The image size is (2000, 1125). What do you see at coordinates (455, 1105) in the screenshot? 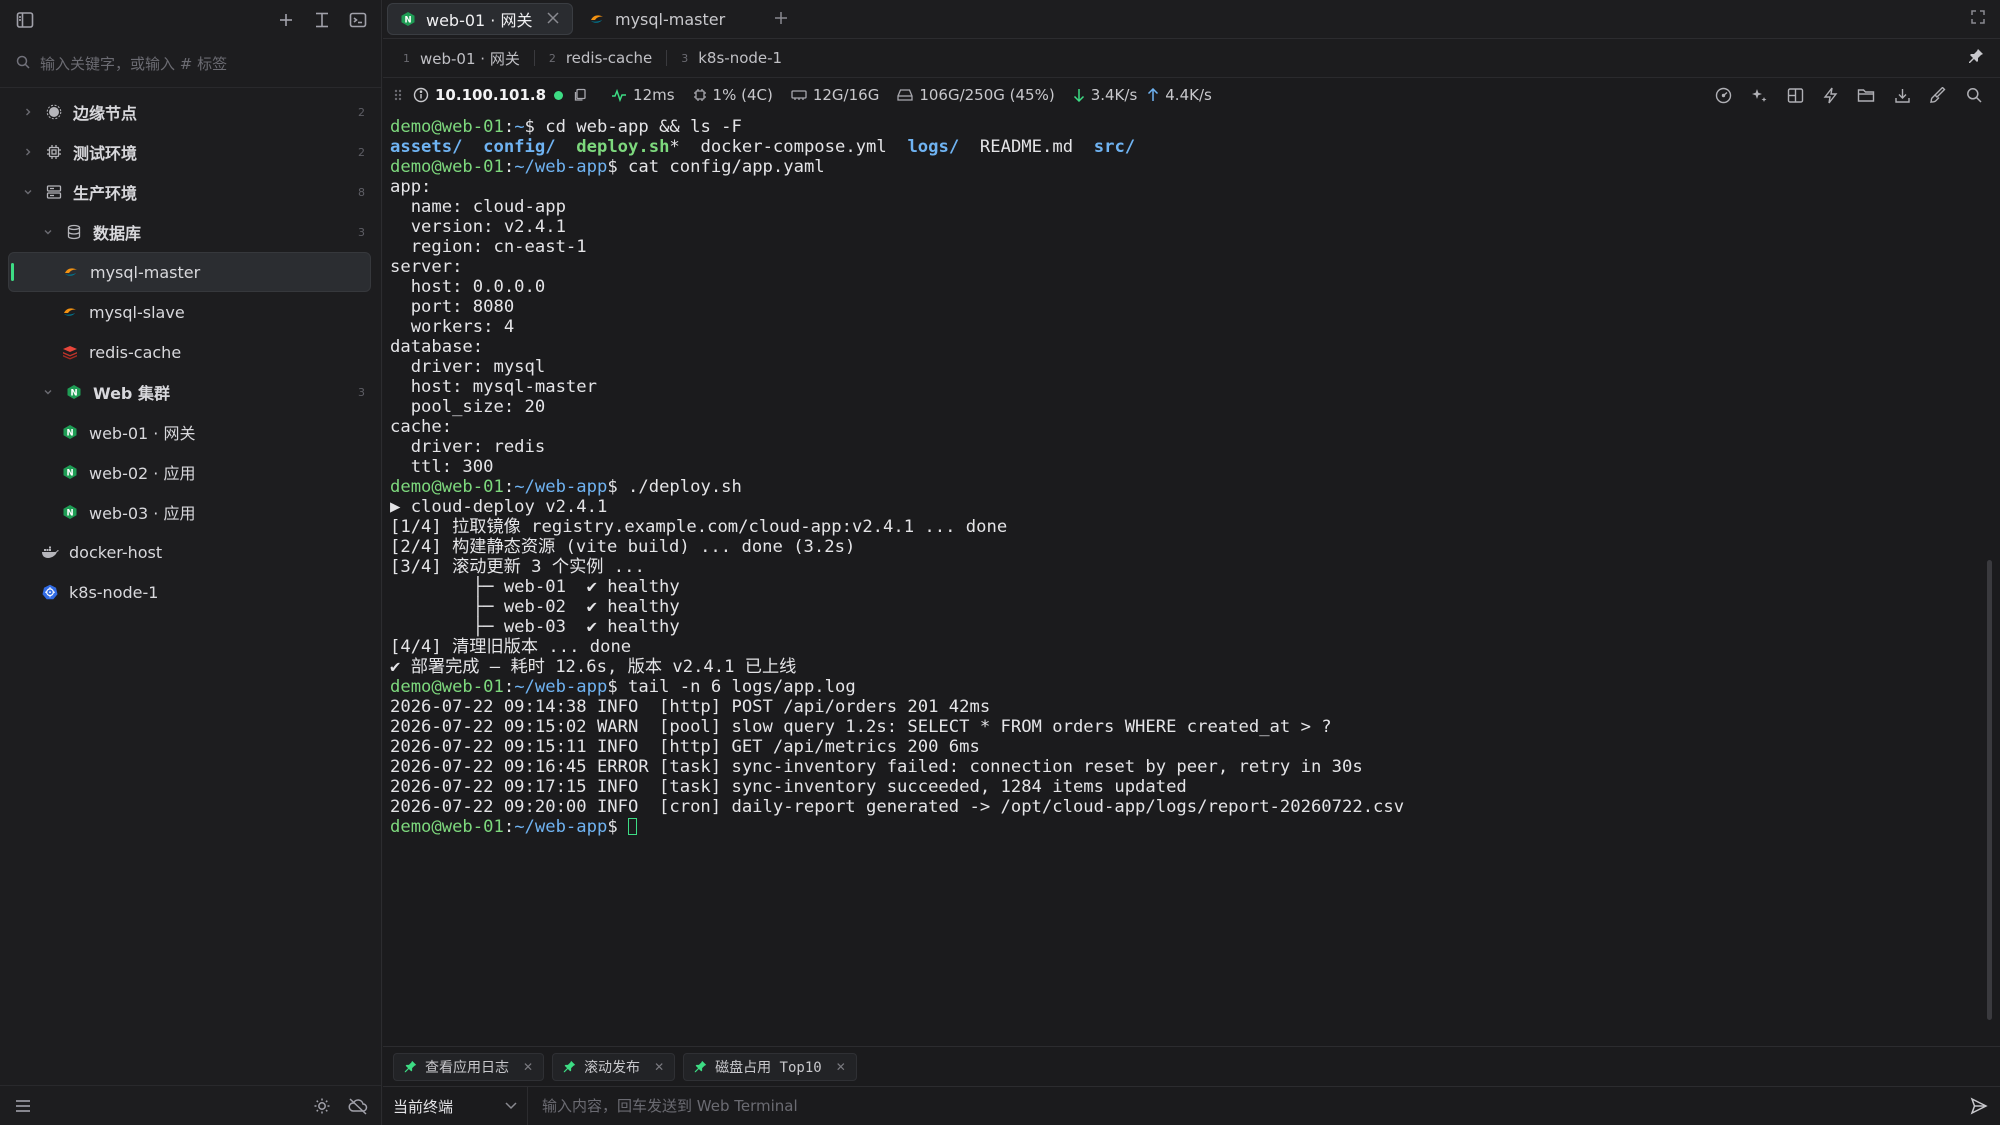
I see `target-terminal-select: 当前终端` at bounding box center [455, 1105].